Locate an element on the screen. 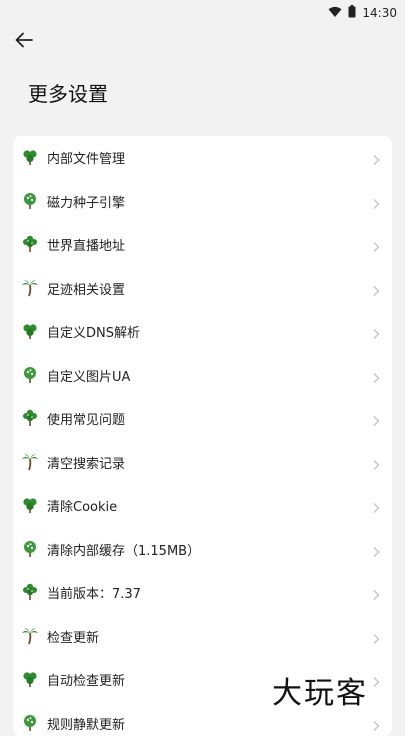 The image size is (405, 736). settings-item-label: 使用常见问题 is located at coordinates (86, 418).